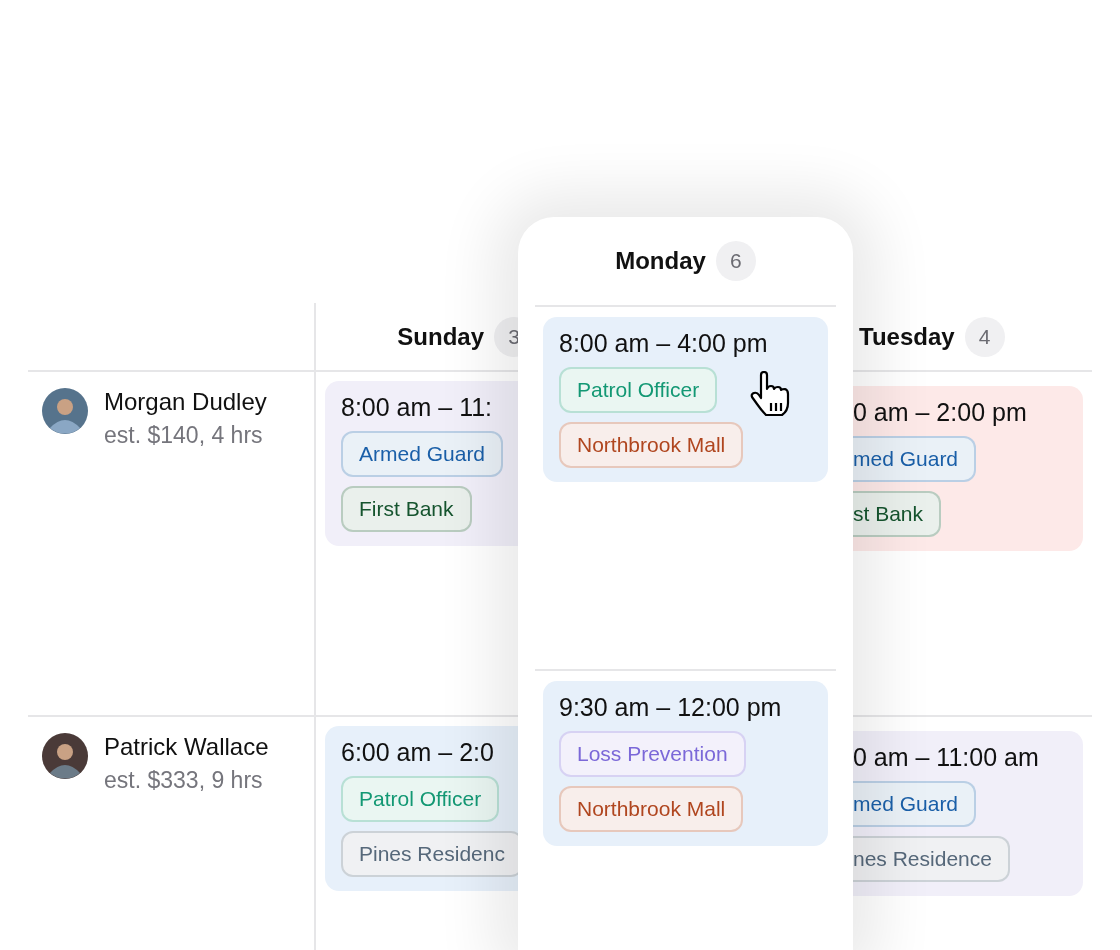 The height and width of the screenshot is (950, 1120). Describe the element at coordinates (946, 757) in the screenshot. I see `shift-time: 0 am – 11:00 am` at that location.